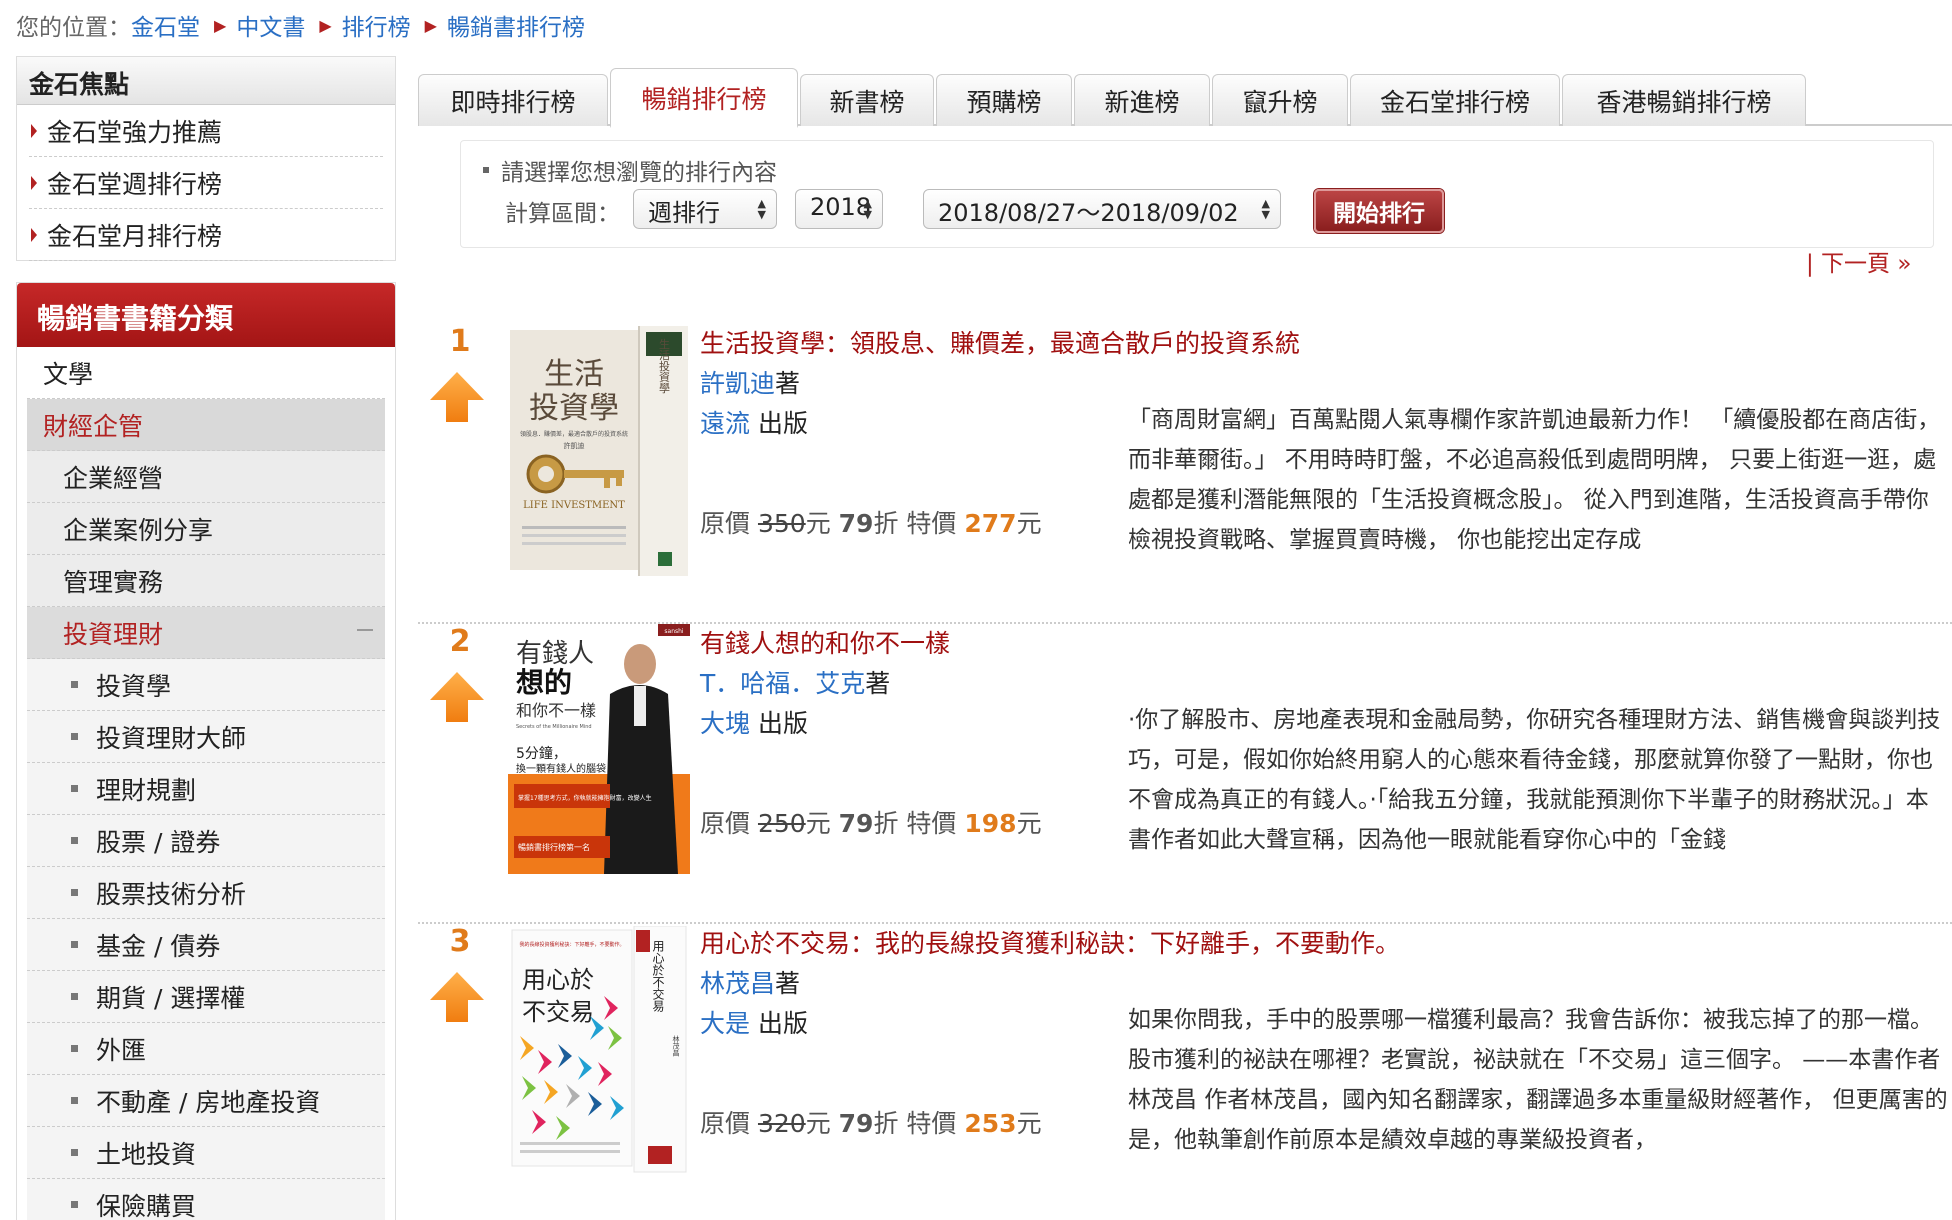 The height and width of the screenshot is (1220, 1952). What do you see at coordinates (513, 100) in the screenshot?
I see `tab-realtime: 即時排行榜` at bounding box center [513, 100].